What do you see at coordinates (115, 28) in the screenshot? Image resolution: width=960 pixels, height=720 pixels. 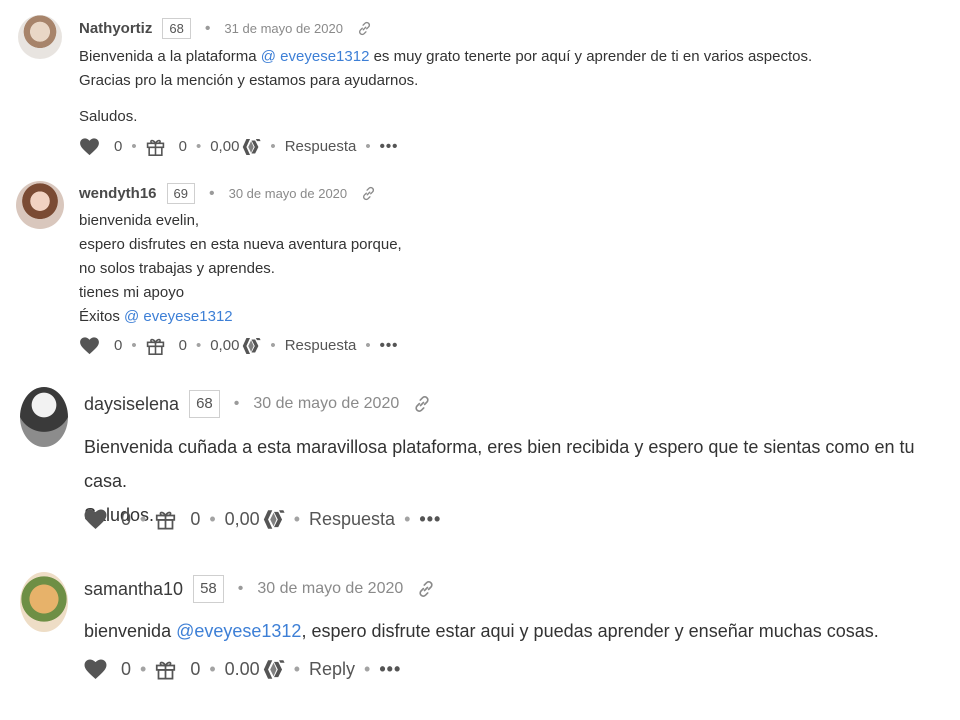 I see `username: Nathyortiz` at bounding box center [115, 28].